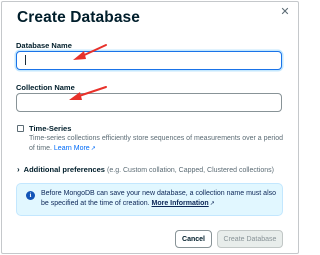 The image size is (320, 255). Describe the element at coordinates (44, 45) in the screenshot. I see `database-name-label: Database Name` at that location.